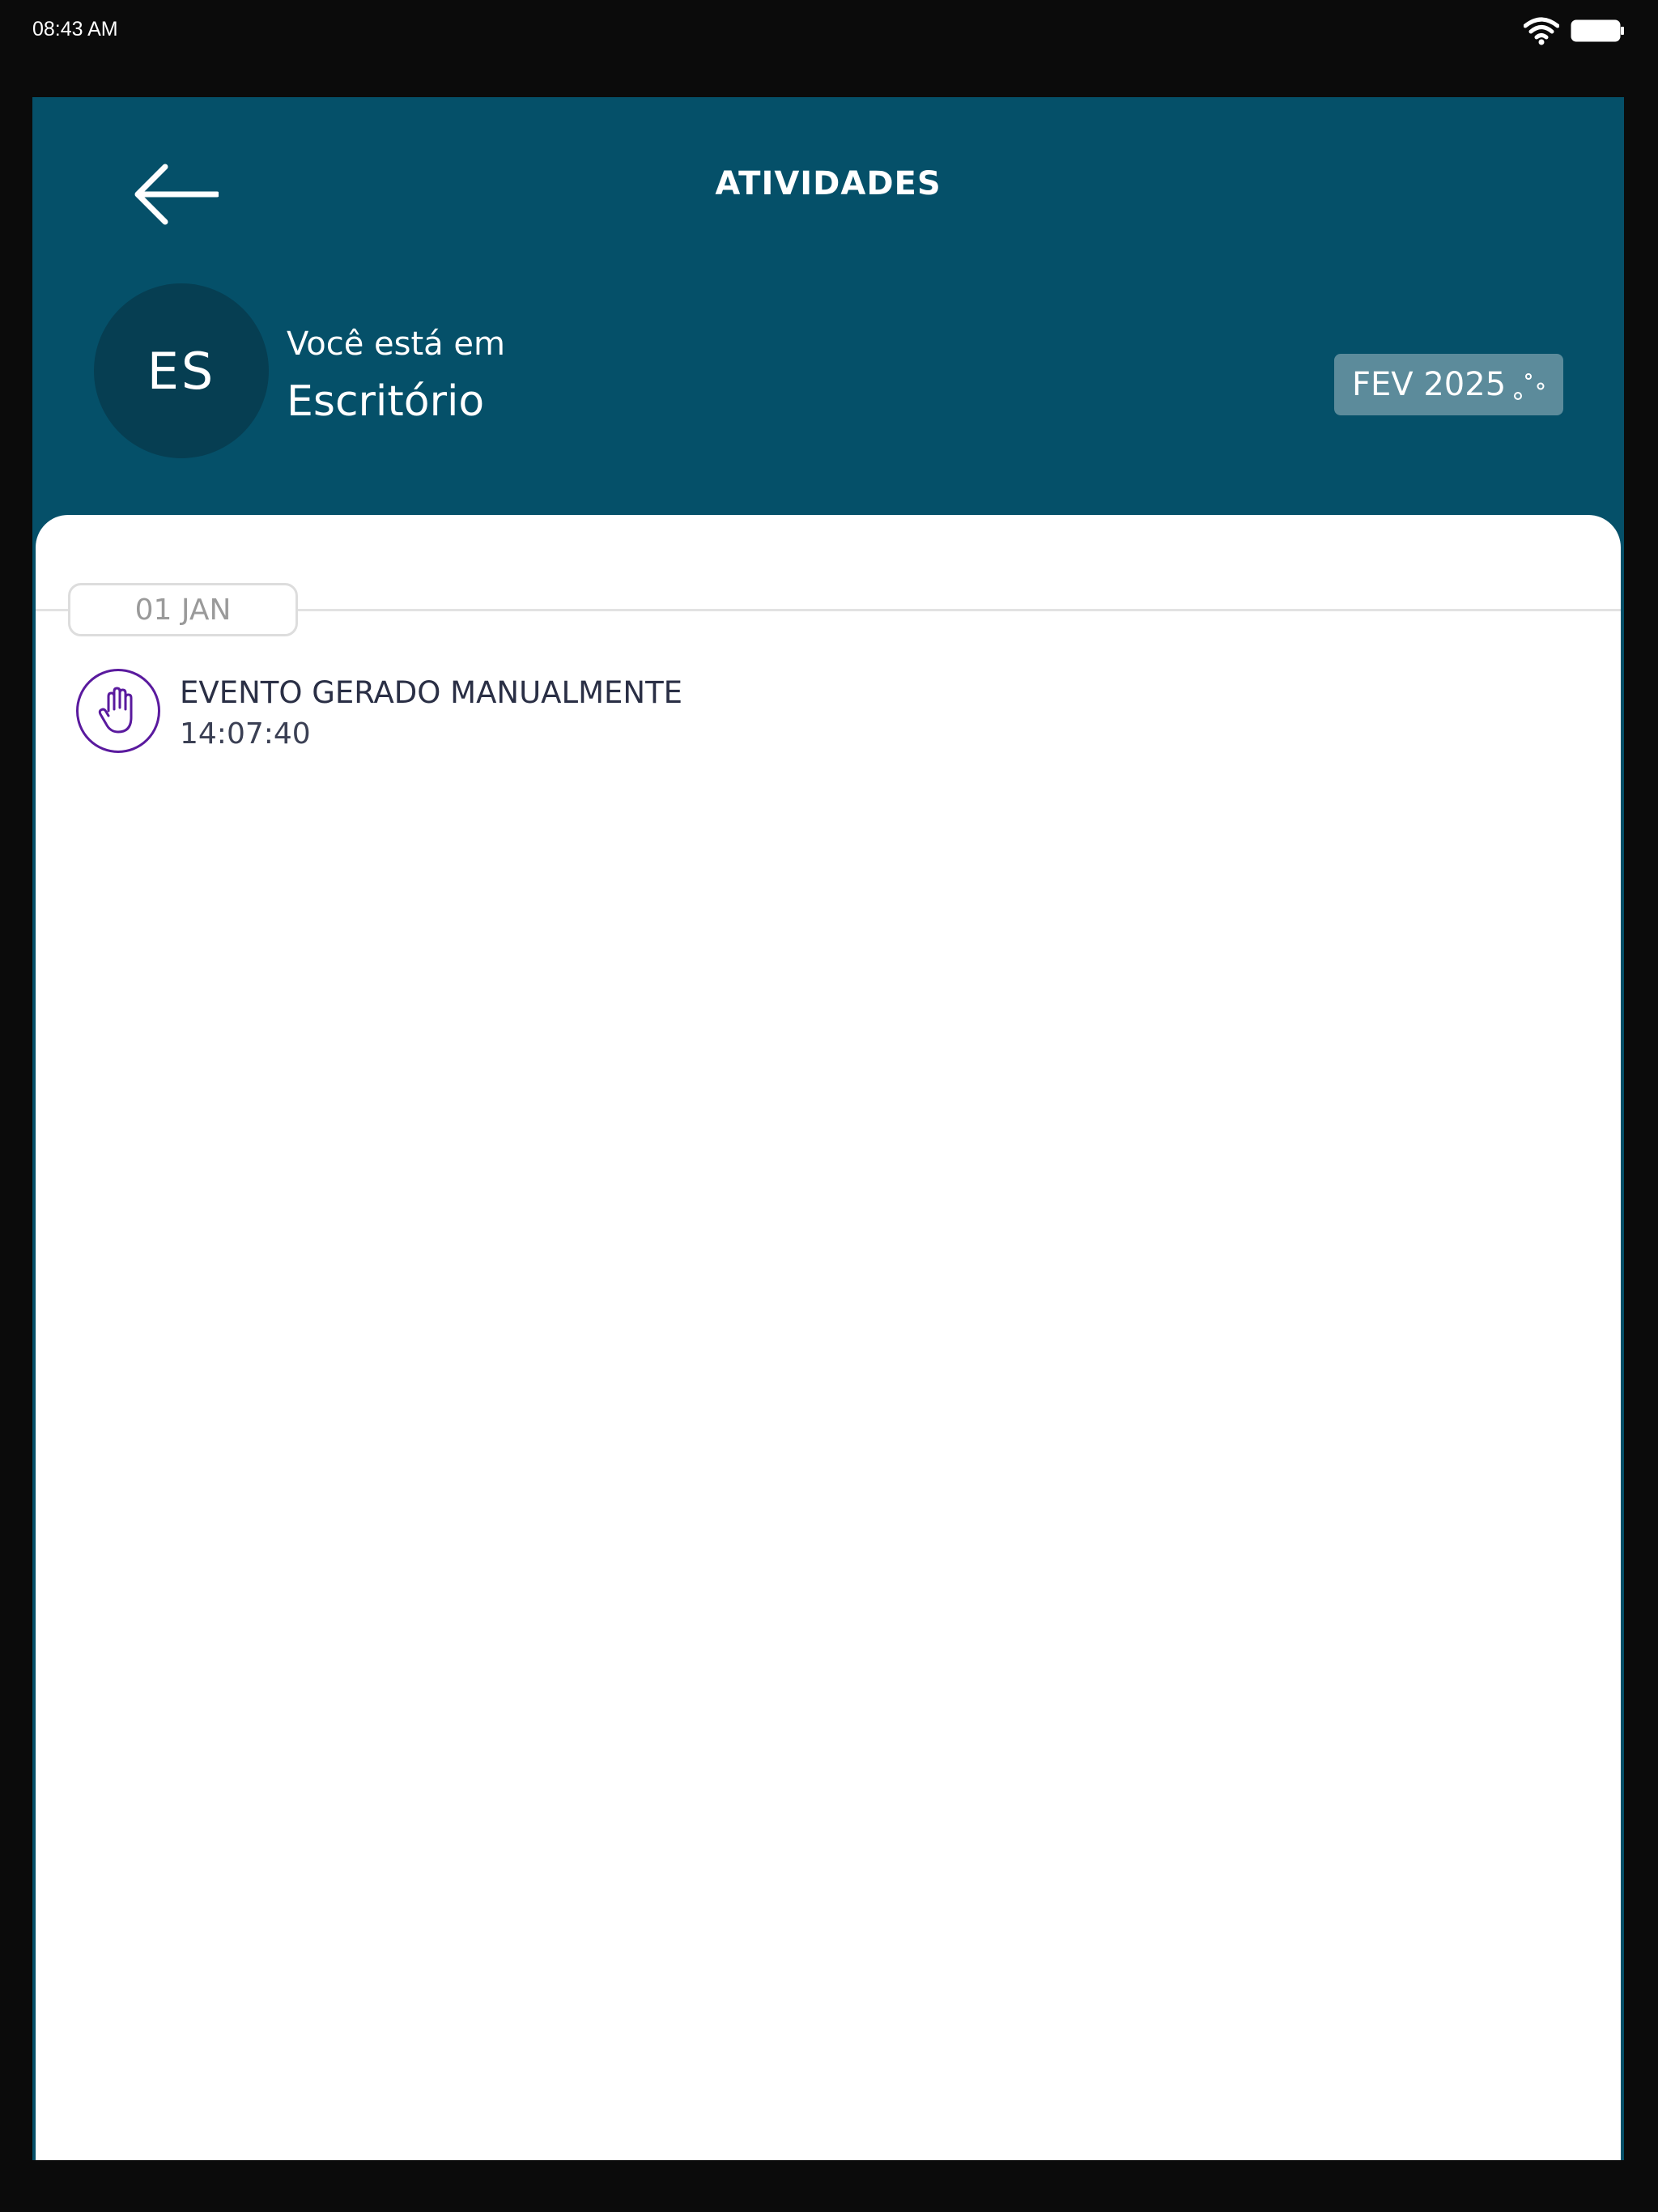 Image resolution: width=1658 pixels, height=2212 pixels. I want to click on location-name: Escritório, so click(386, 402).